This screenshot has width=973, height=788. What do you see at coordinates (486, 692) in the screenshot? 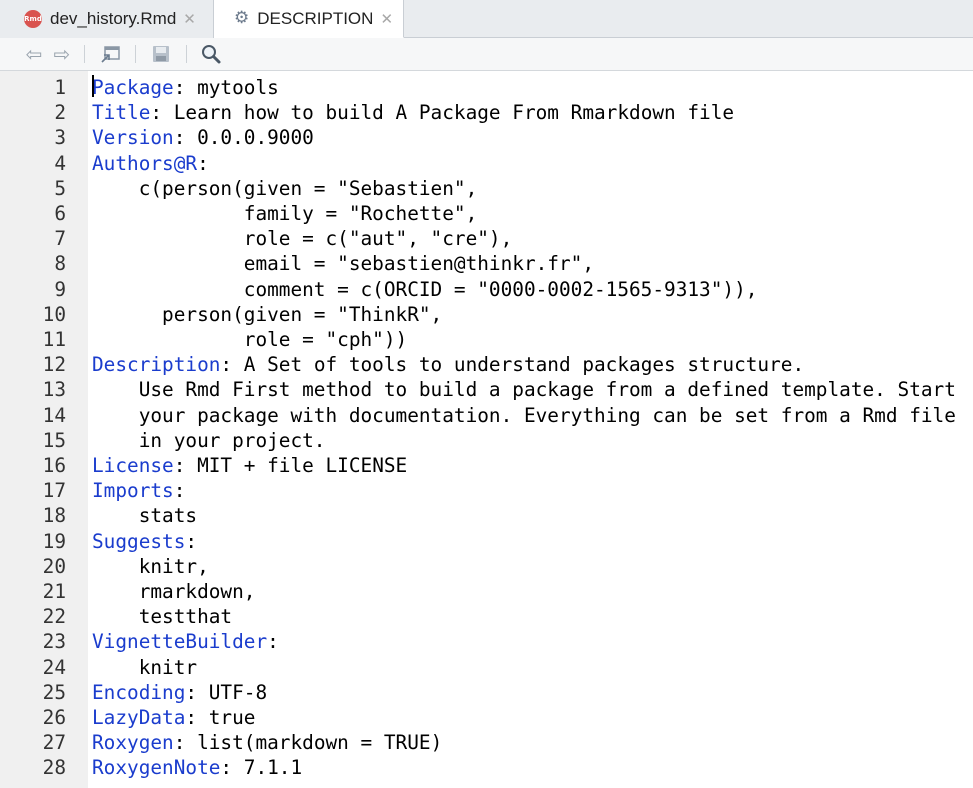
I see `code-line: 25 Encoding: UTF-8` at bounding box center [486, 692].